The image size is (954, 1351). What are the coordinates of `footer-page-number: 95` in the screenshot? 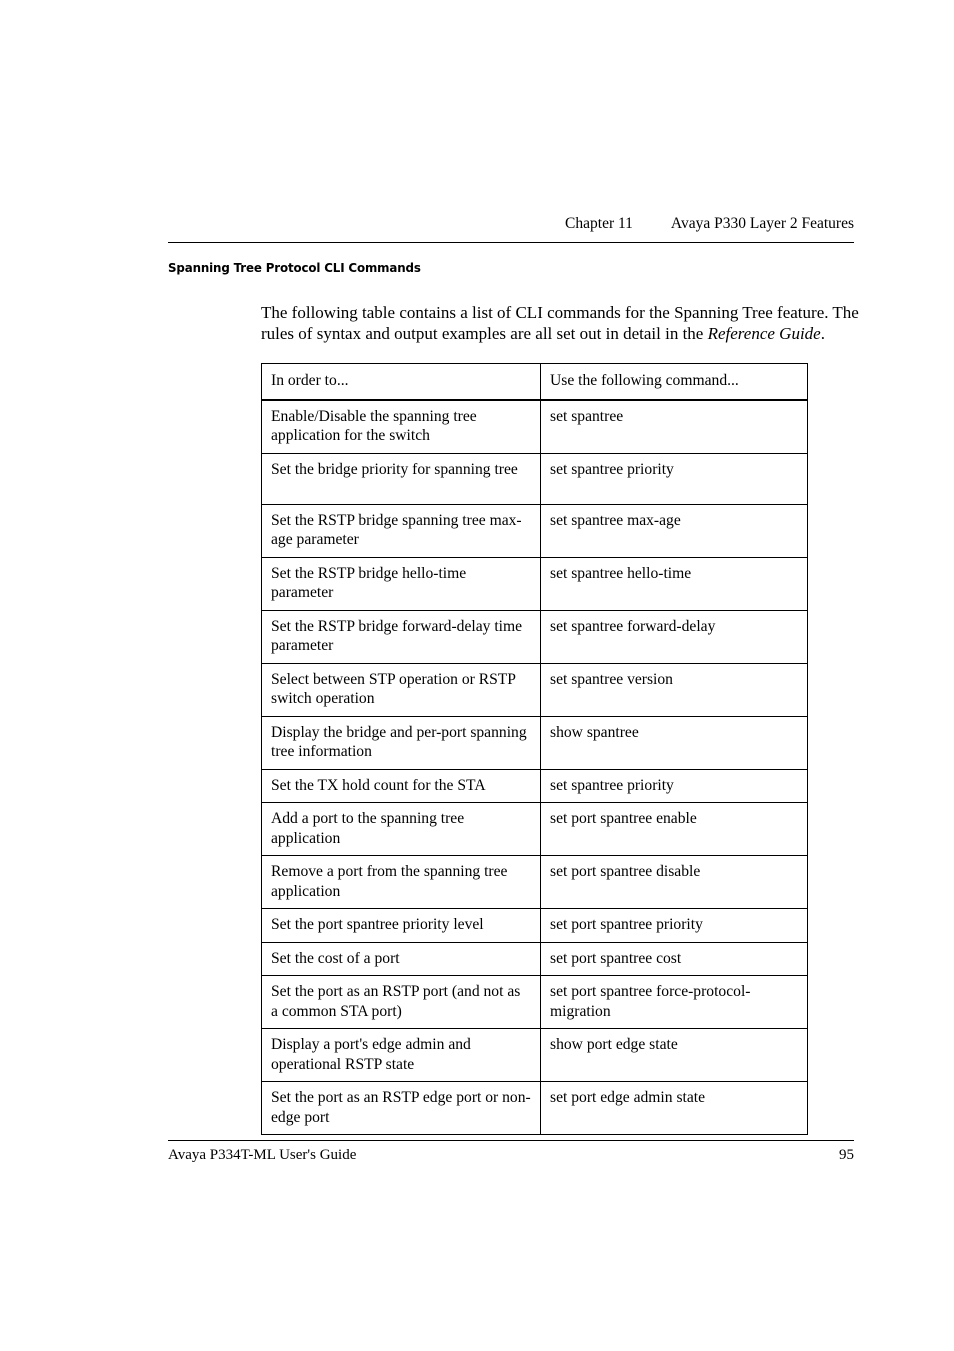 It's located at (846, 1155).